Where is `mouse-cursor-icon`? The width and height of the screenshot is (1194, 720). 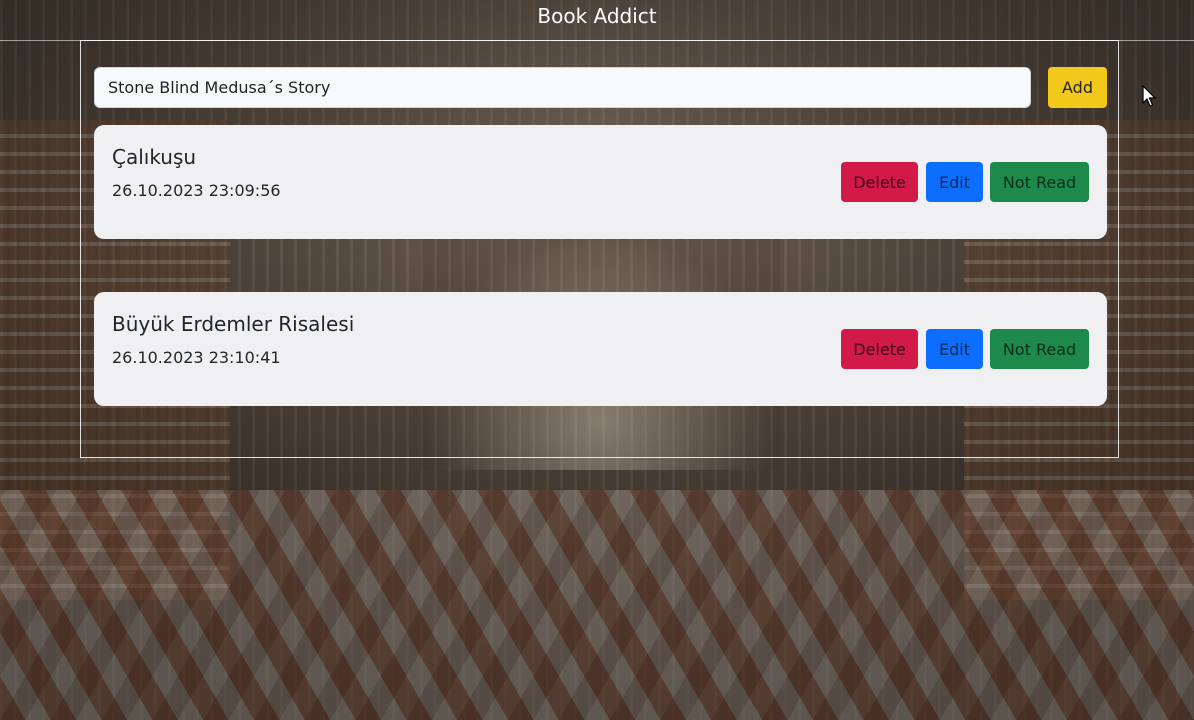 mouse-cursor-icon is located at coordinates (1149, 96).